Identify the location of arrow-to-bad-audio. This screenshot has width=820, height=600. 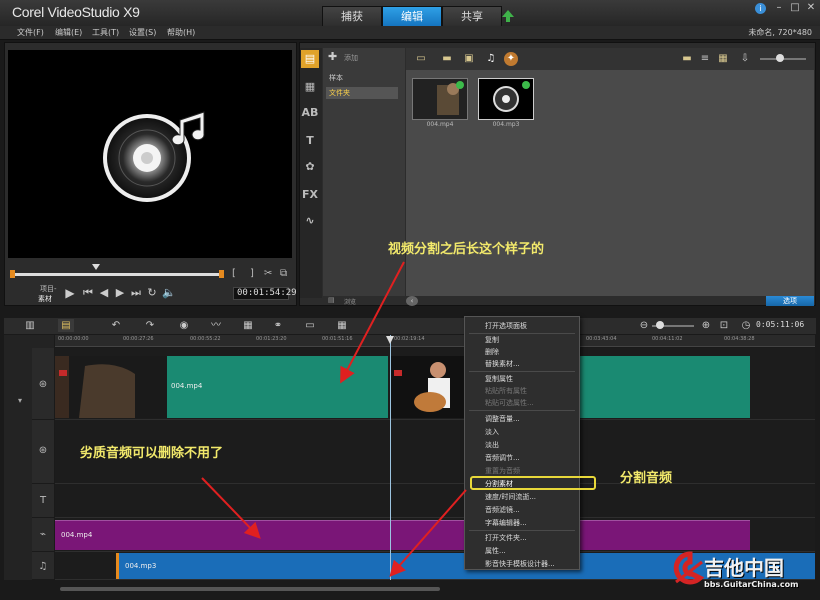
(231, 508).